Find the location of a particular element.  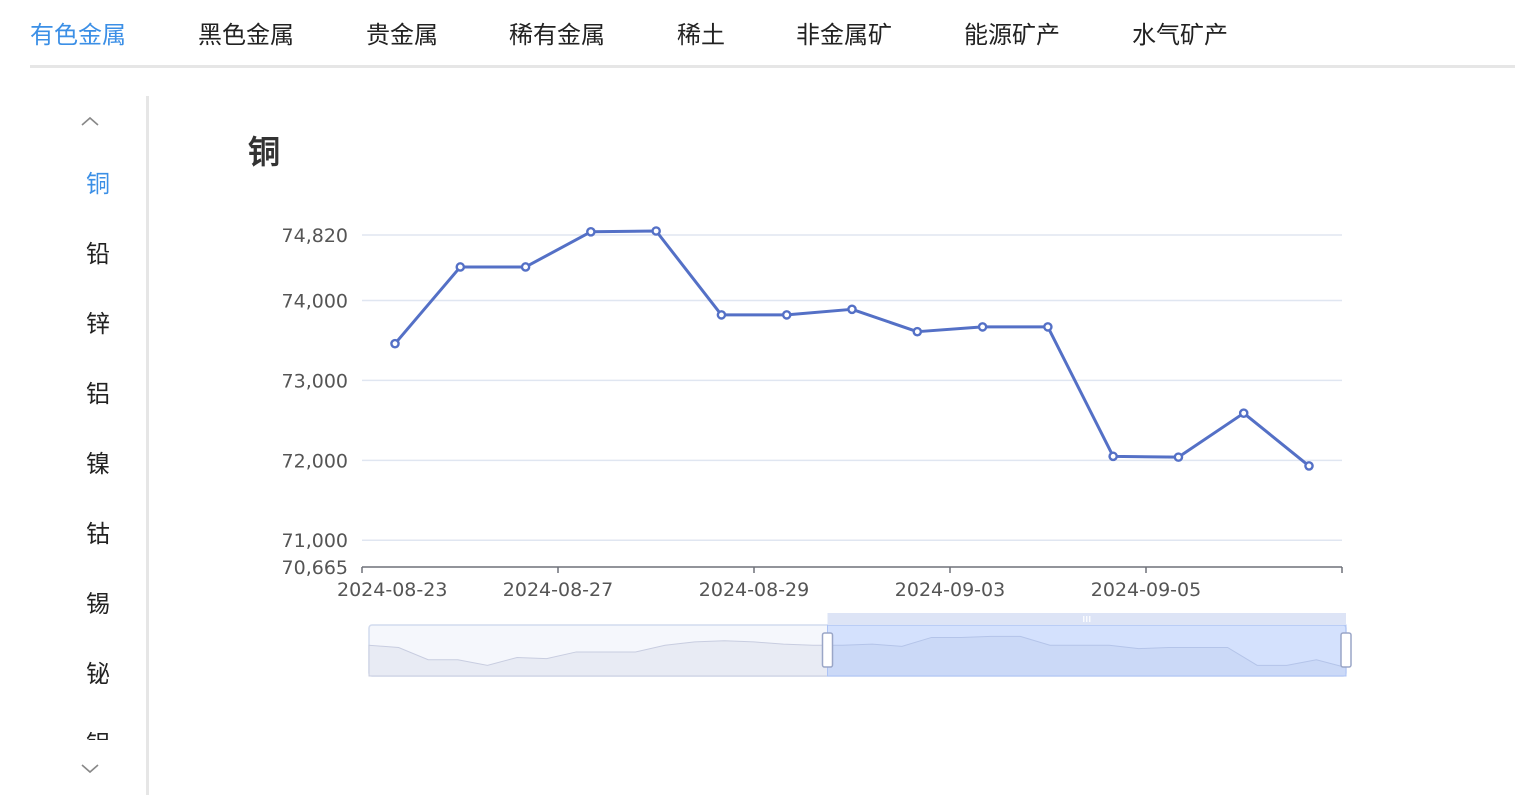

zoom-handle-right is located at coordinates (1346, 650).